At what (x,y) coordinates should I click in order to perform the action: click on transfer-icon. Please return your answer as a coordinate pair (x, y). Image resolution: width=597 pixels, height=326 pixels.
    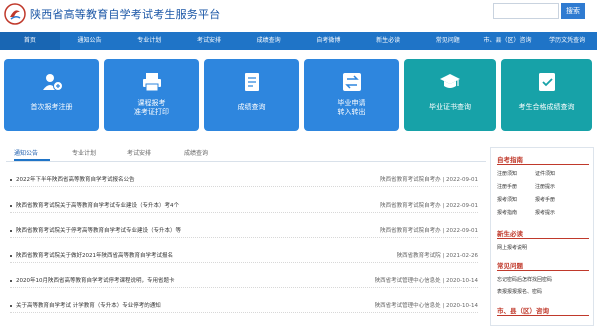
    Looking at the image, I should click on (351, 82).